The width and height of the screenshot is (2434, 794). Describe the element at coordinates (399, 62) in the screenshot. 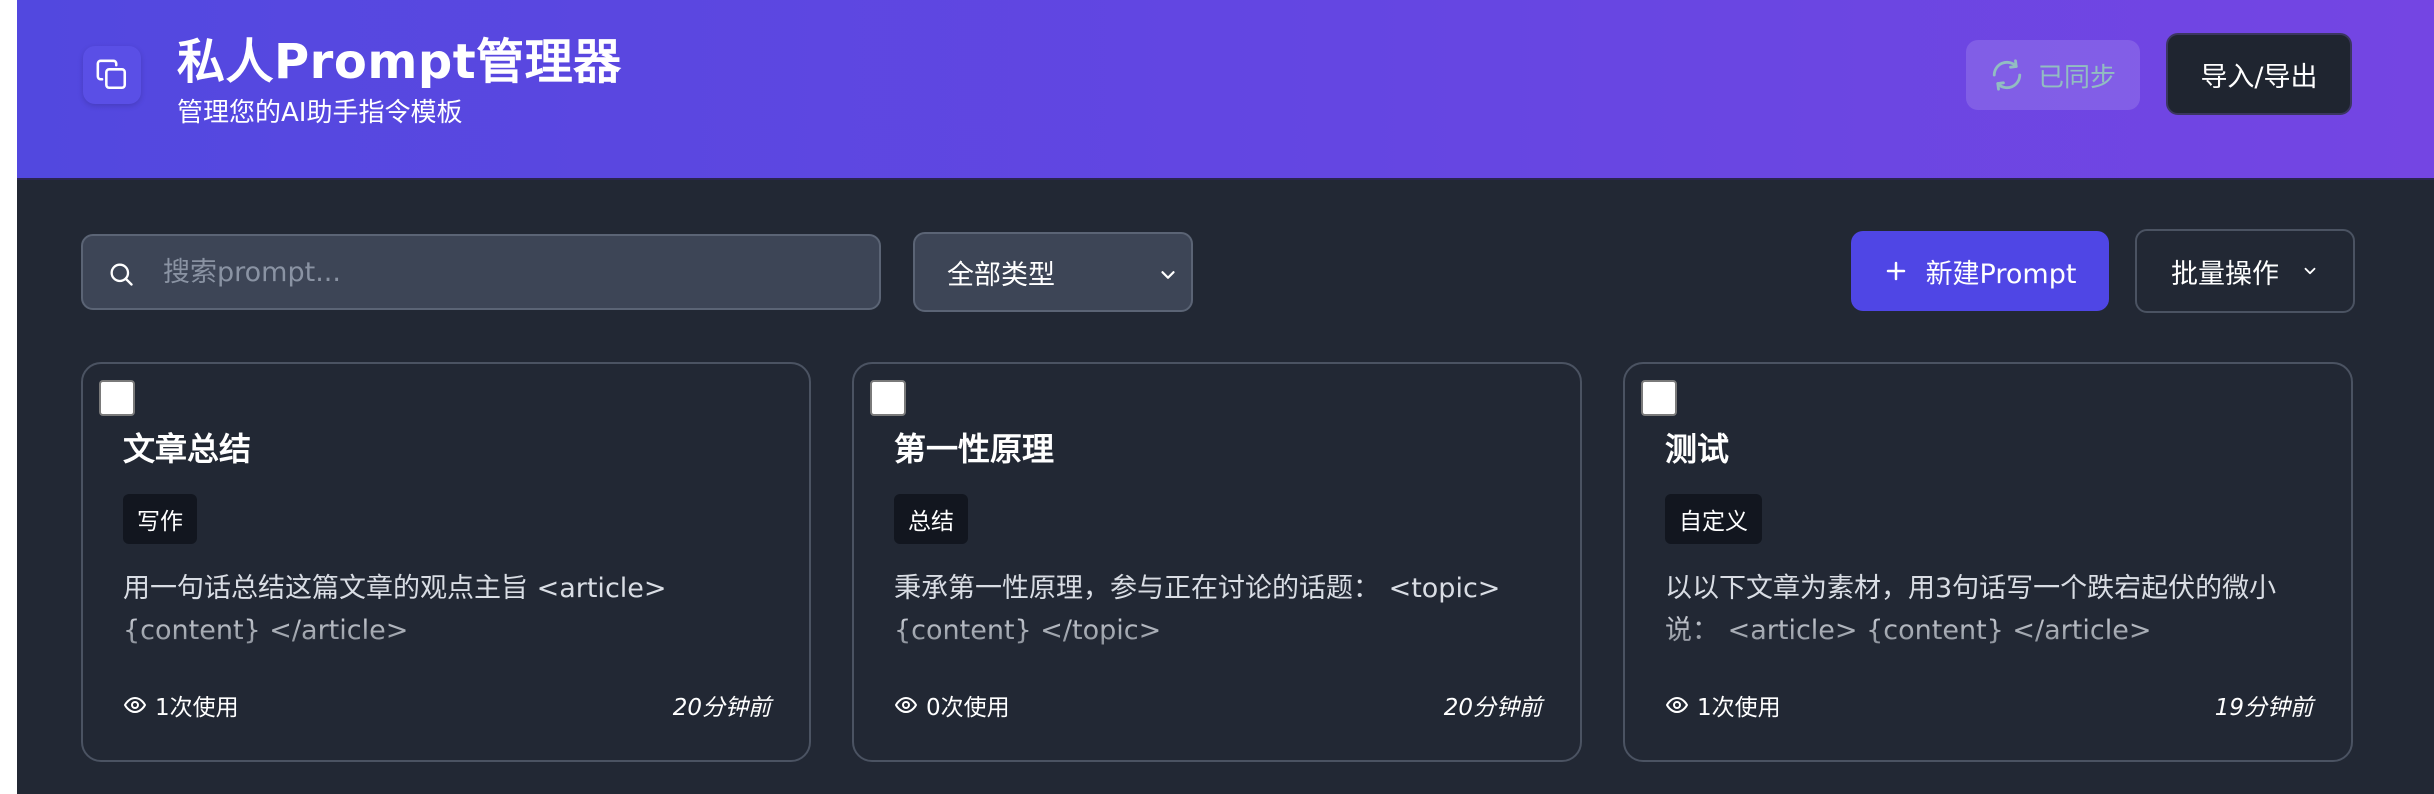

I see `app-title: 私人Prompt管理器` at that location.